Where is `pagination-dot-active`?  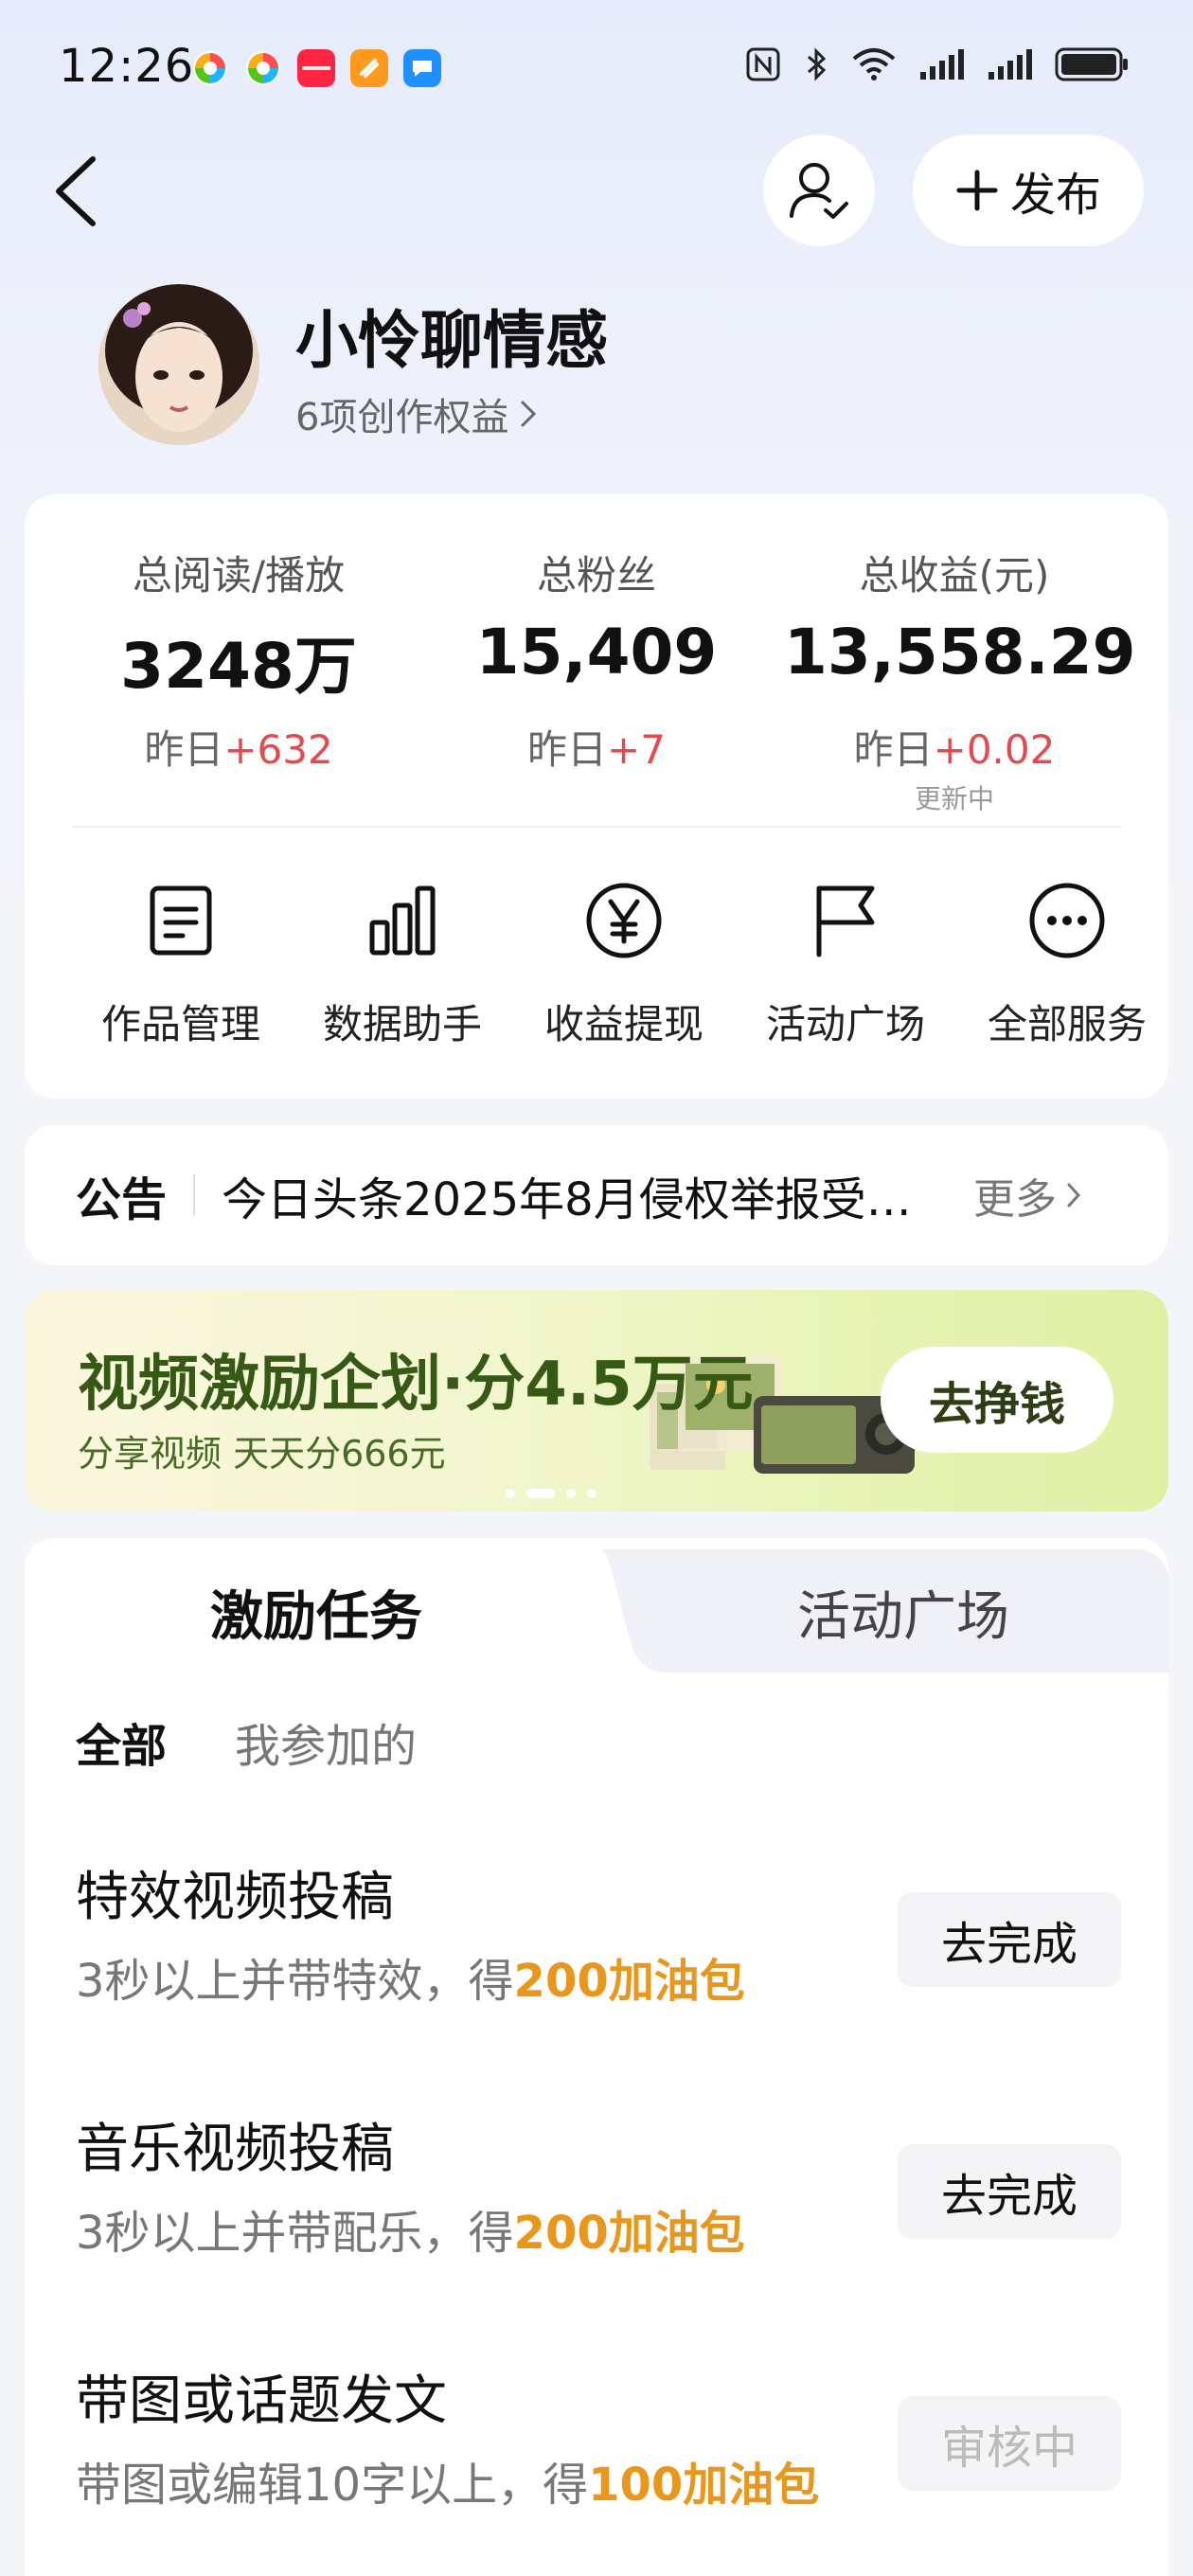
pagination-dot-active is located at coordinates (540, 1493).